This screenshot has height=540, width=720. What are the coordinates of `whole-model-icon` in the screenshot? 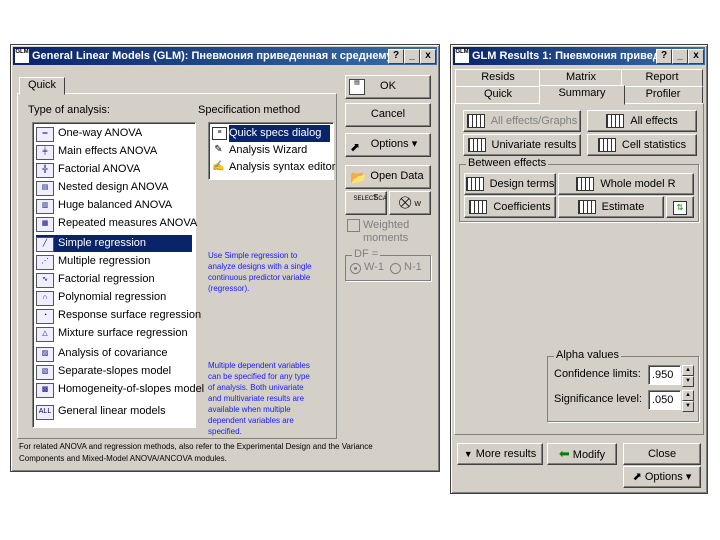 It's located at (585, 184).